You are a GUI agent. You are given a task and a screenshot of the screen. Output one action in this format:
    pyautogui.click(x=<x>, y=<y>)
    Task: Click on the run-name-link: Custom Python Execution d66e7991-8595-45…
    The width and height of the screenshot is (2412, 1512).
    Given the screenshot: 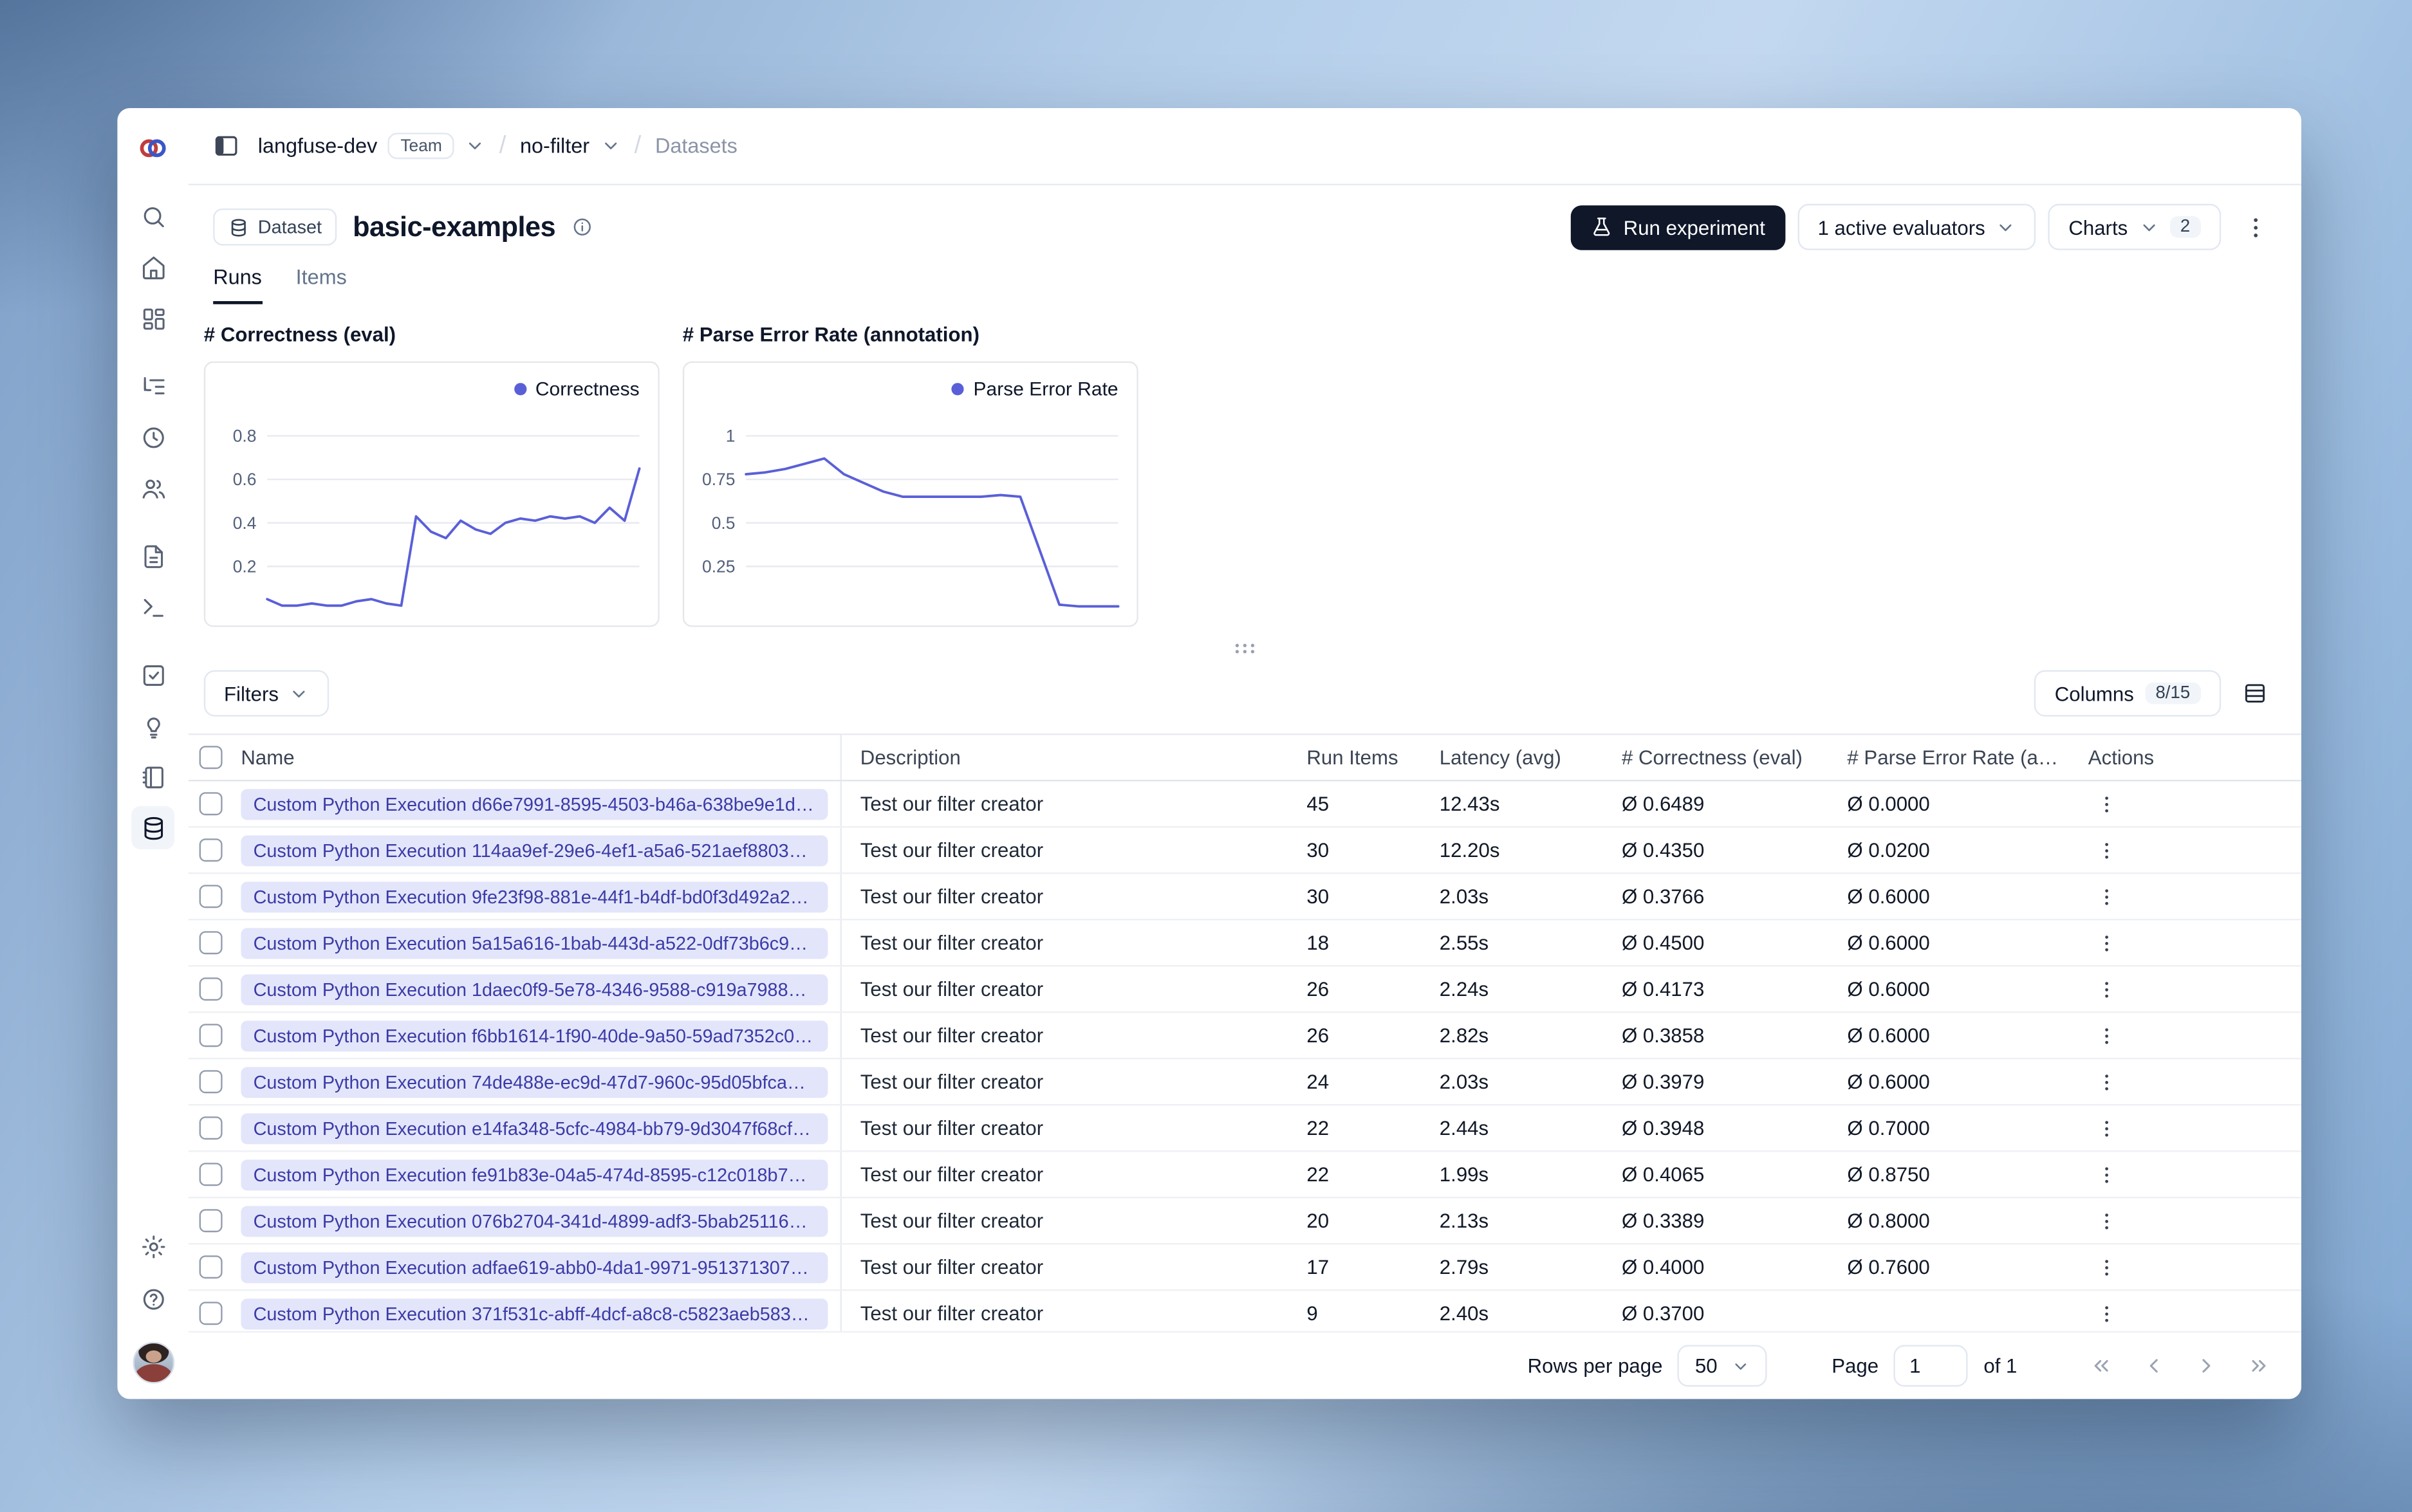 What is the action you would take?
    pyautogui.click(x=534, y=804)
    